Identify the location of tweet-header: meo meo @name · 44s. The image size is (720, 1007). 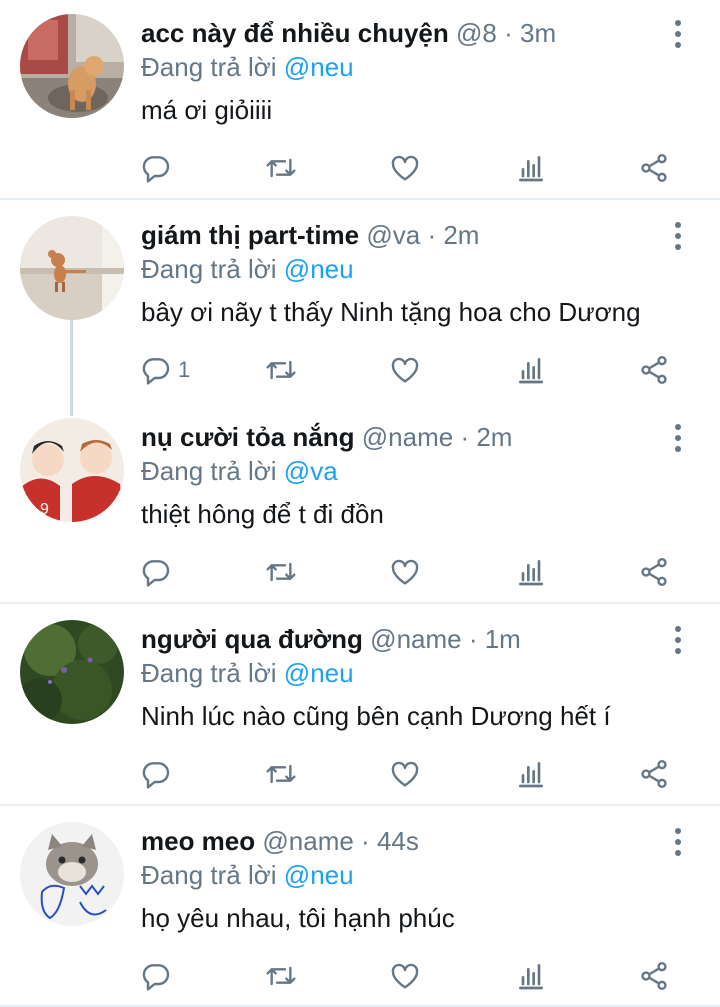
(400, 841).